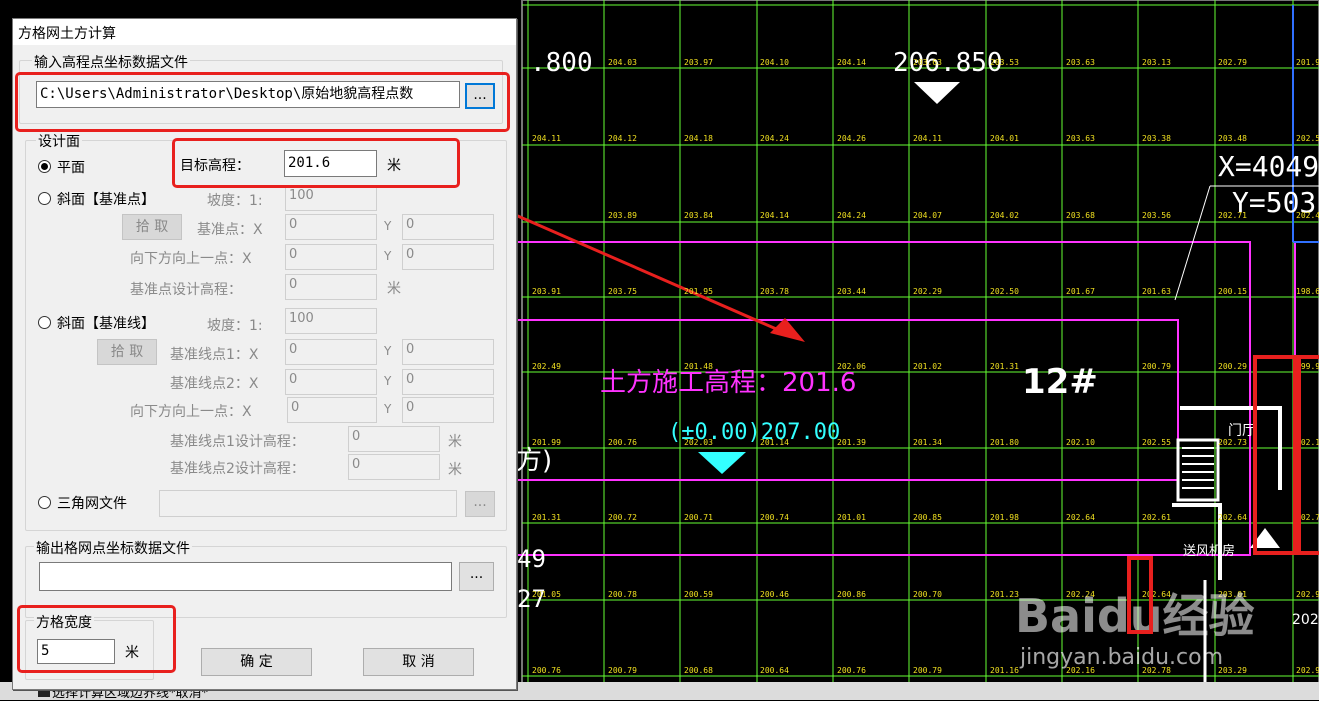 The height and width of the screenshot is (701, 1319). What do you see at coordinates (1232, 62) in the screenshot?
I see `grid-elevation-value: 202.79` at bounding box center [1232, 62].